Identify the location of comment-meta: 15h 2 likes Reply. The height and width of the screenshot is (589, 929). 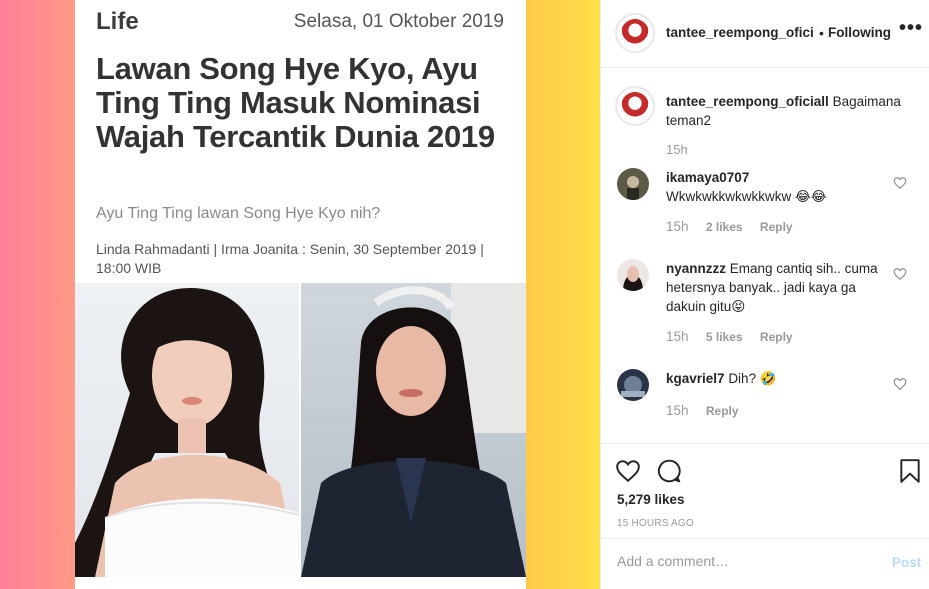
(736, 226).